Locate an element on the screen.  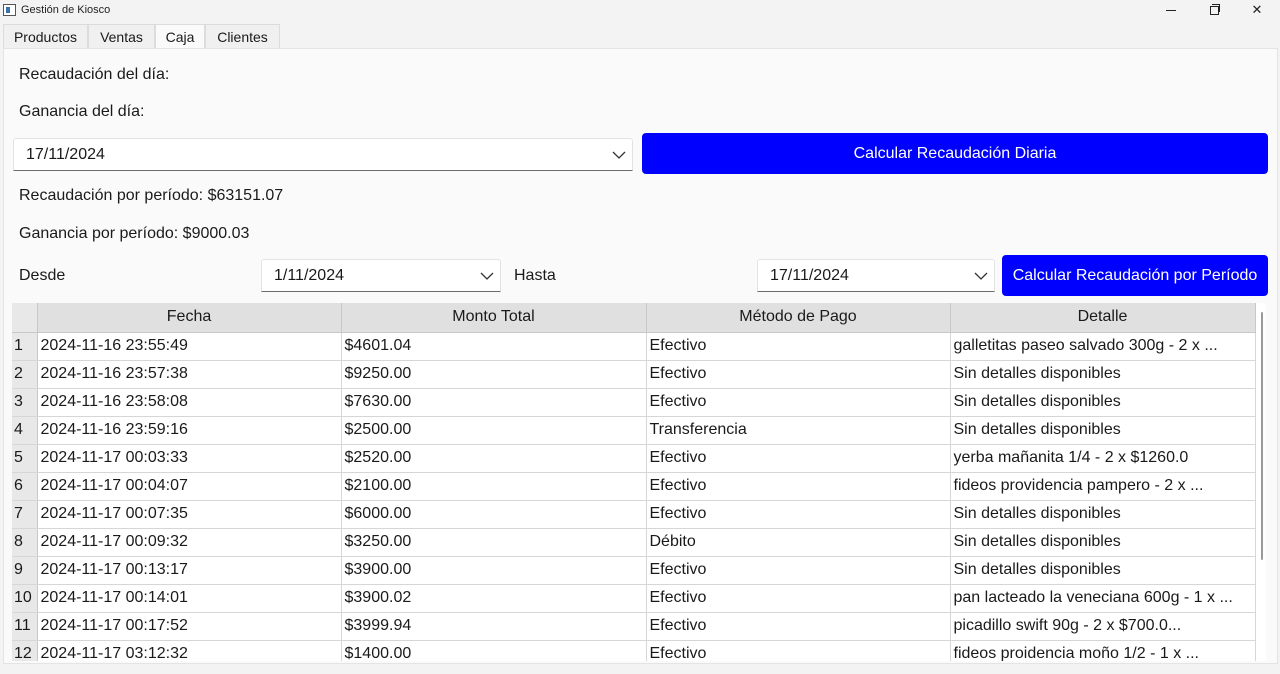
restore-button is located at coordinates (1214, 11).